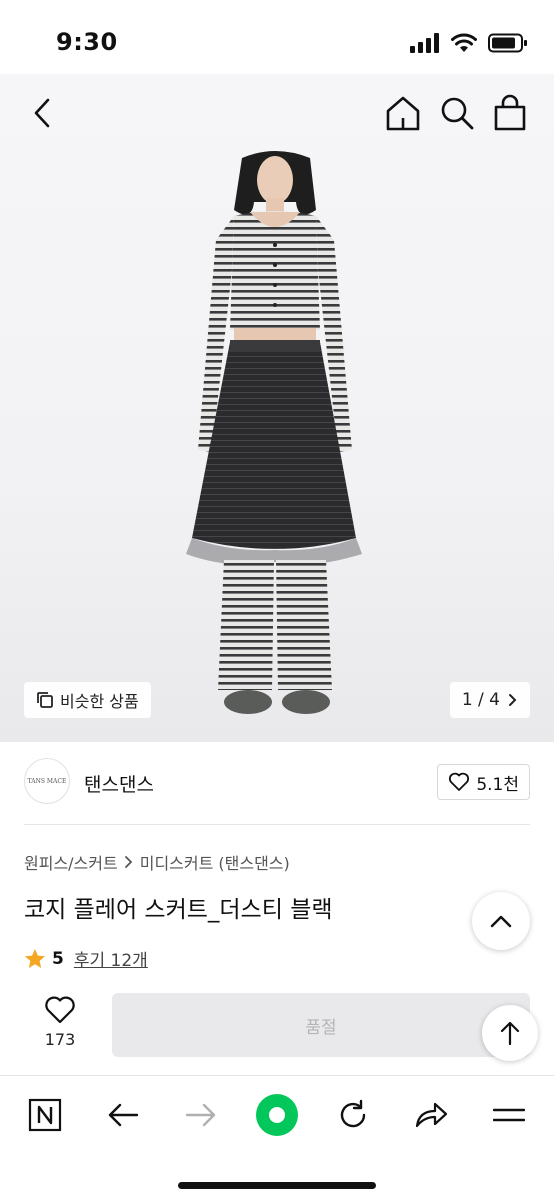  What do you see at coordinates (43, 113) in the screenshot?
I see `back-button` at bounding box center [43, 113].